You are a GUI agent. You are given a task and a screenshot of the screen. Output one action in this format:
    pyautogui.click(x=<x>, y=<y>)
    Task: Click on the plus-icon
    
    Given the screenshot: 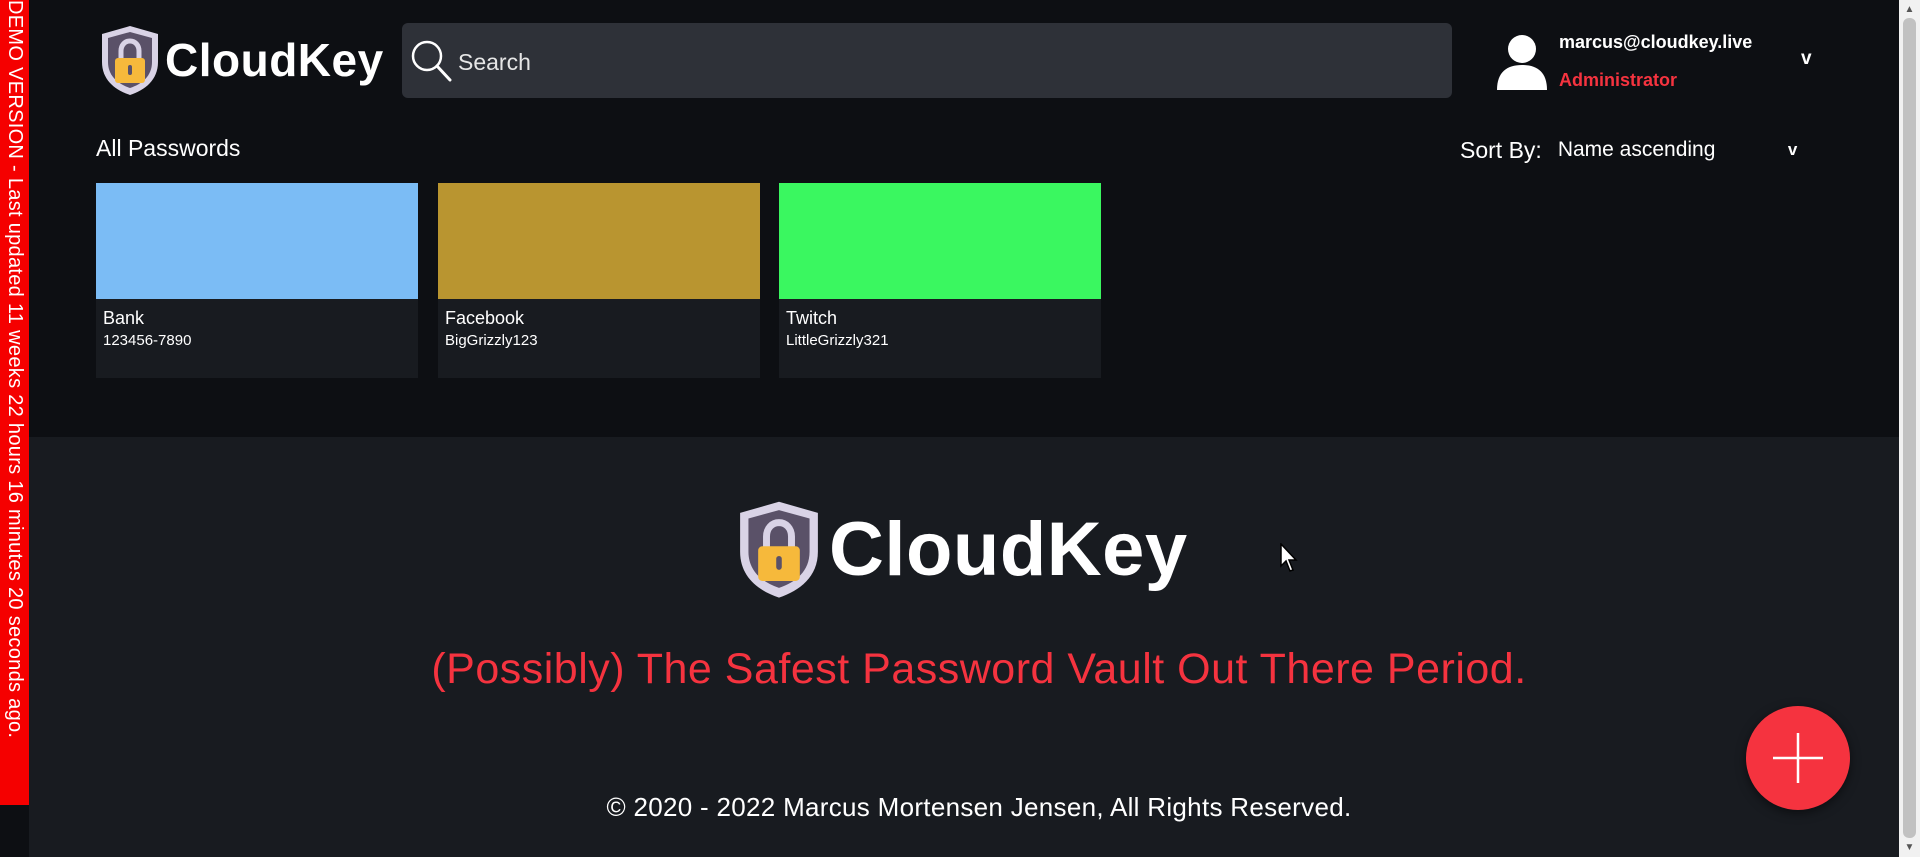 What is the action you would take?
    pyautogui.click(x=1798, y=758)
    